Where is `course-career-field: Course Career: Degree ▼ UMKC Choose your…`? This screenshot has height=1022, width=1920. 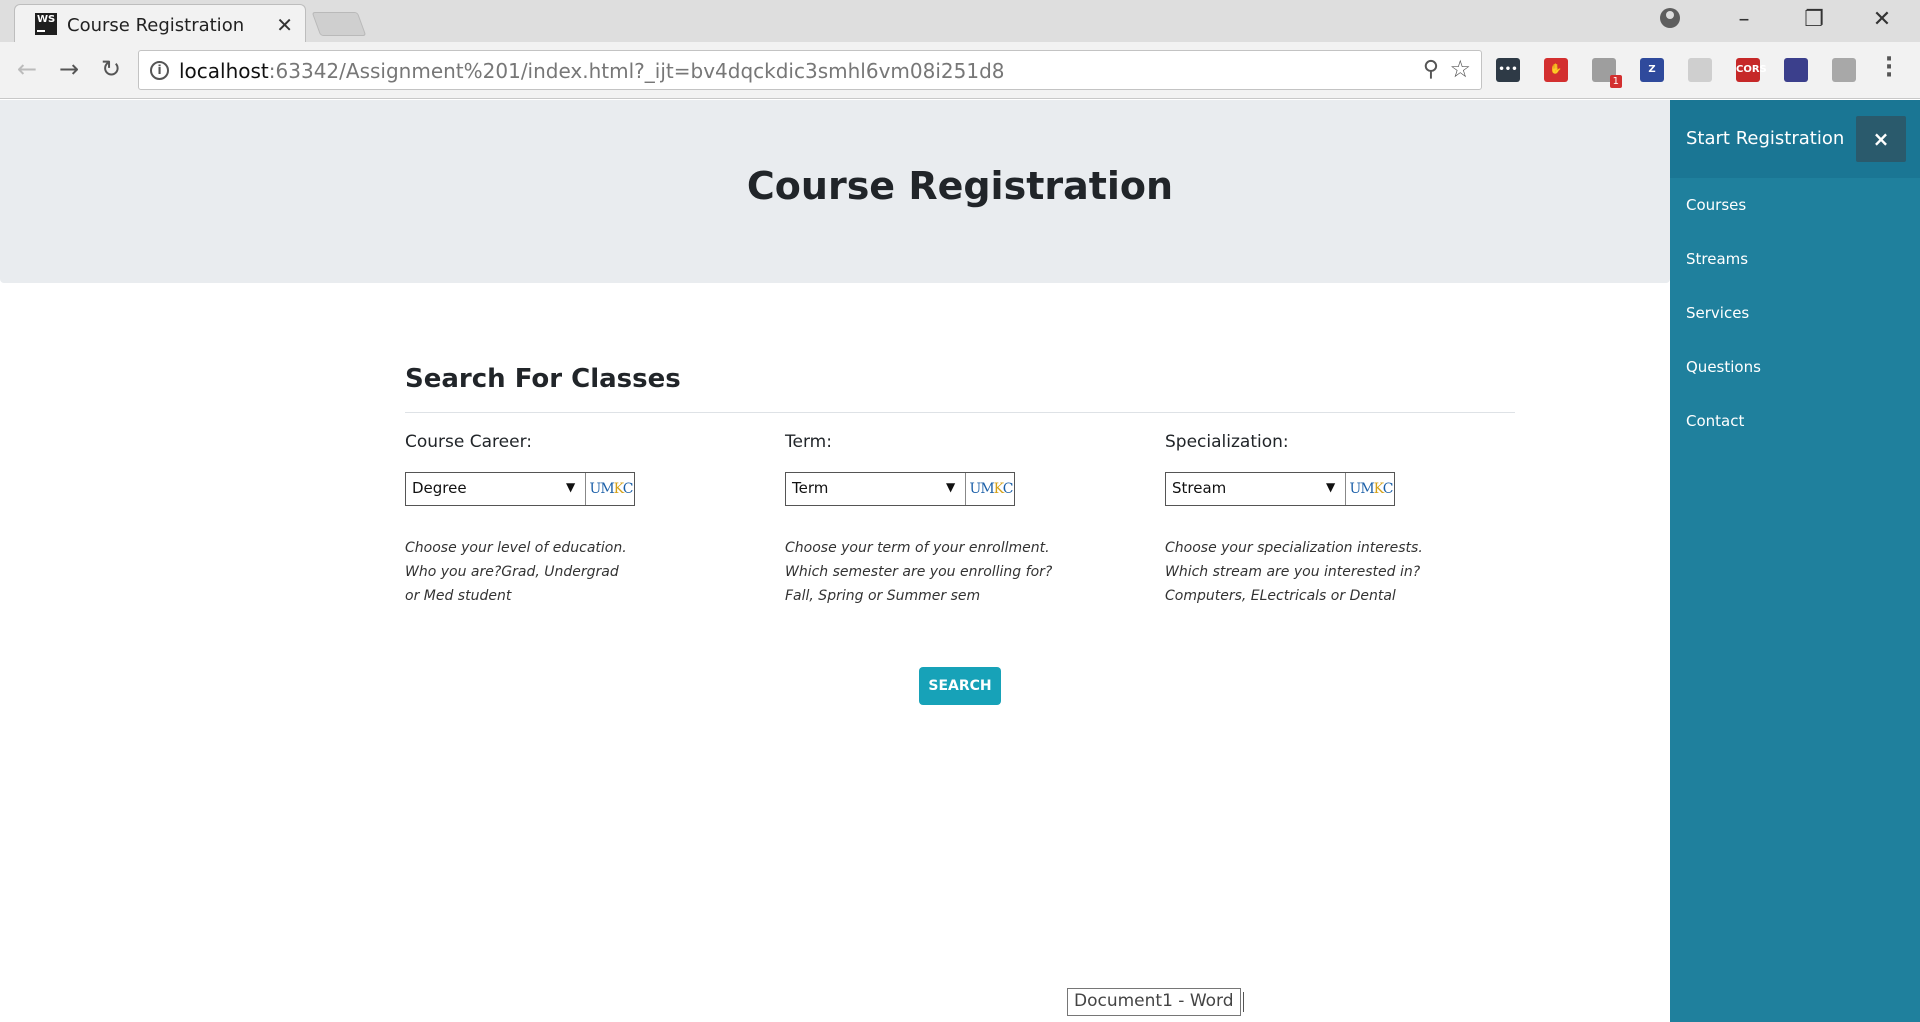
course-career-field: Course Career: Degree ▼ UMKC Choose your… is located at coordinates (585, 519).